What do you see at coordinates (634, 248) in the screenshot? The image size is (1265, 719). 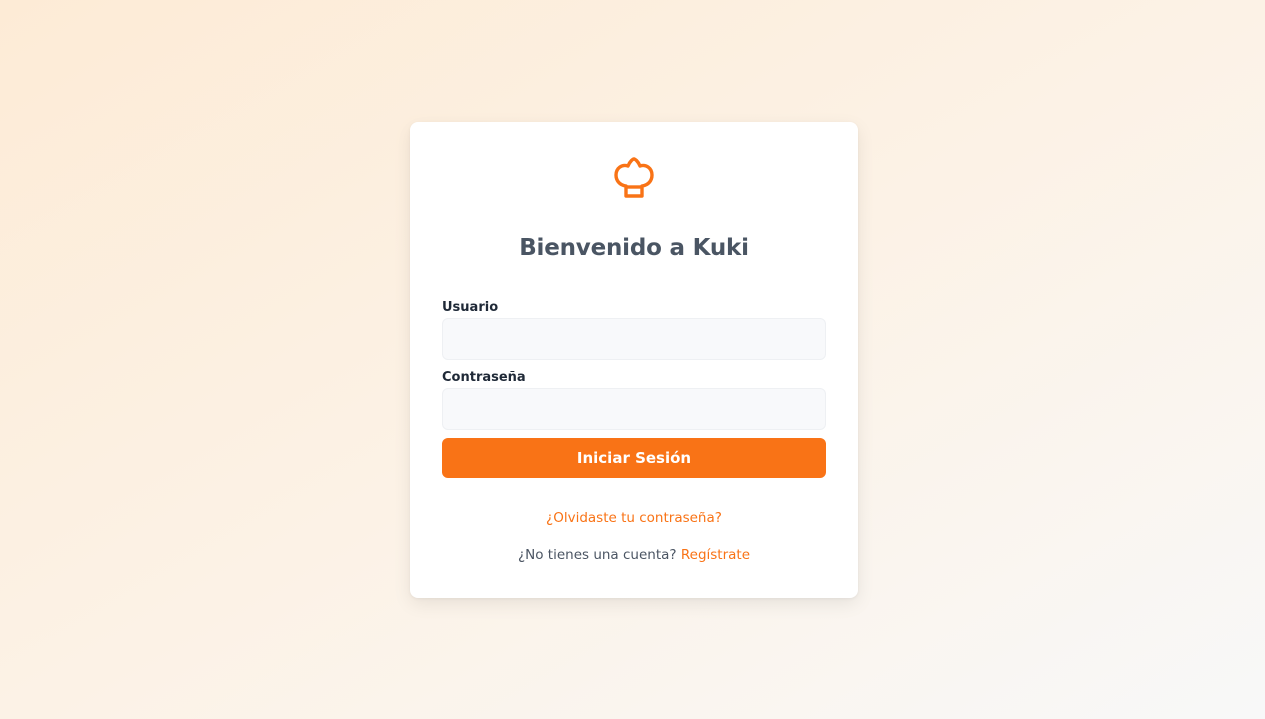 I see `page-title: Bienvenido a Kuki` at bounding box center [634, 248].